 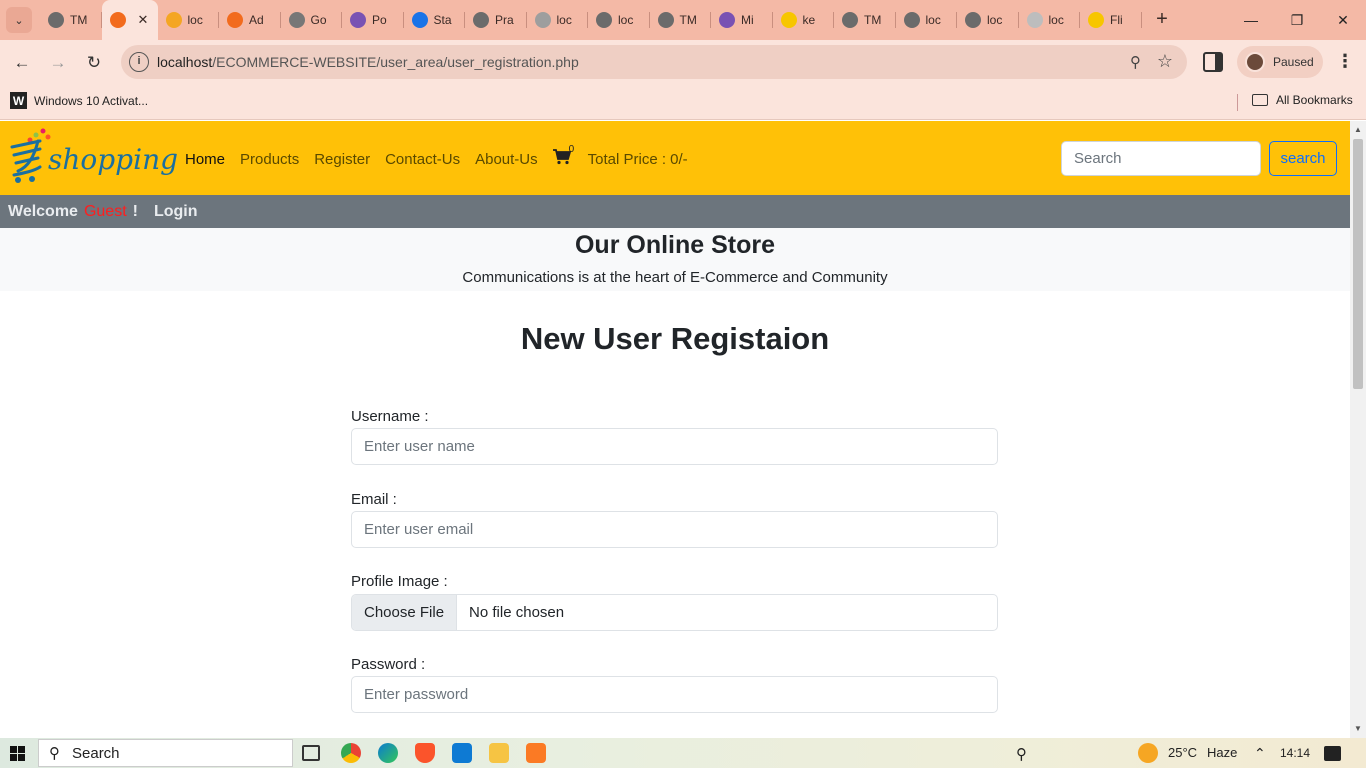 What do you see at coordinates (374, 499) in the screenshot?
I see `email-label: Email :` at bounding box center [374, 499].